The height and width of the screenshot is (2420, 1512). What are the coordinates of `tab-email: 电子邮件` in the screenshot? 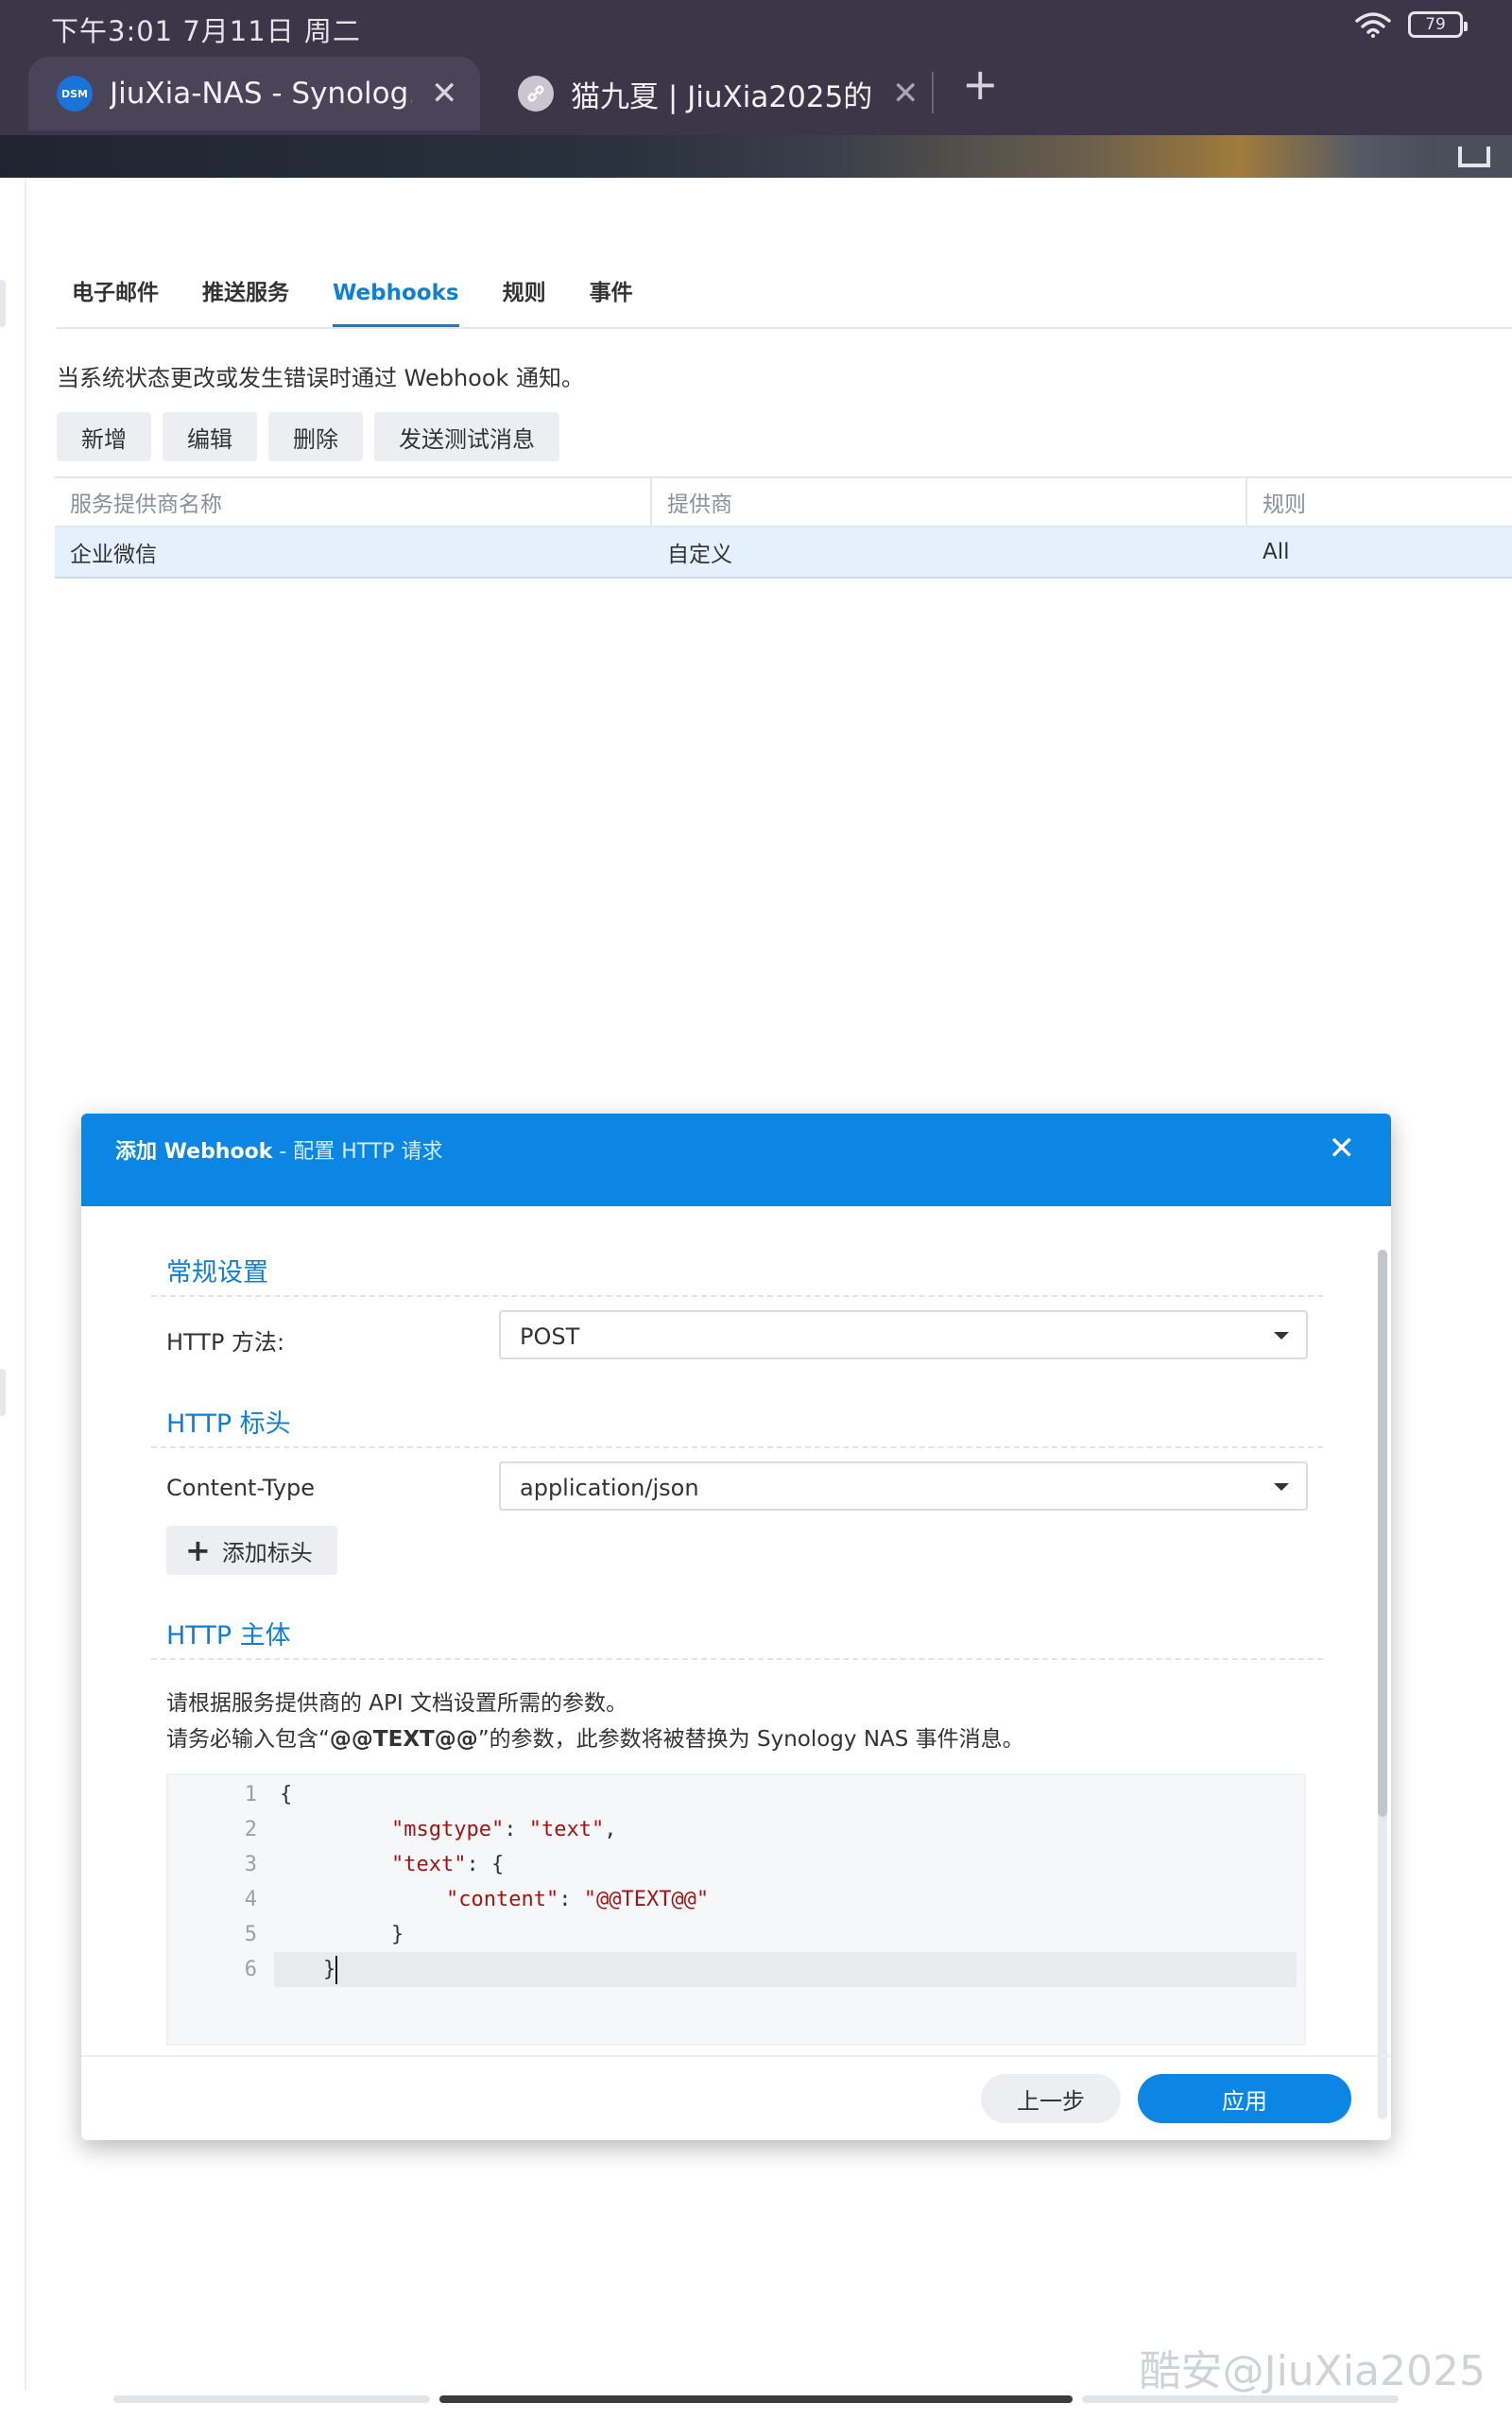 It's located at (115, 300).